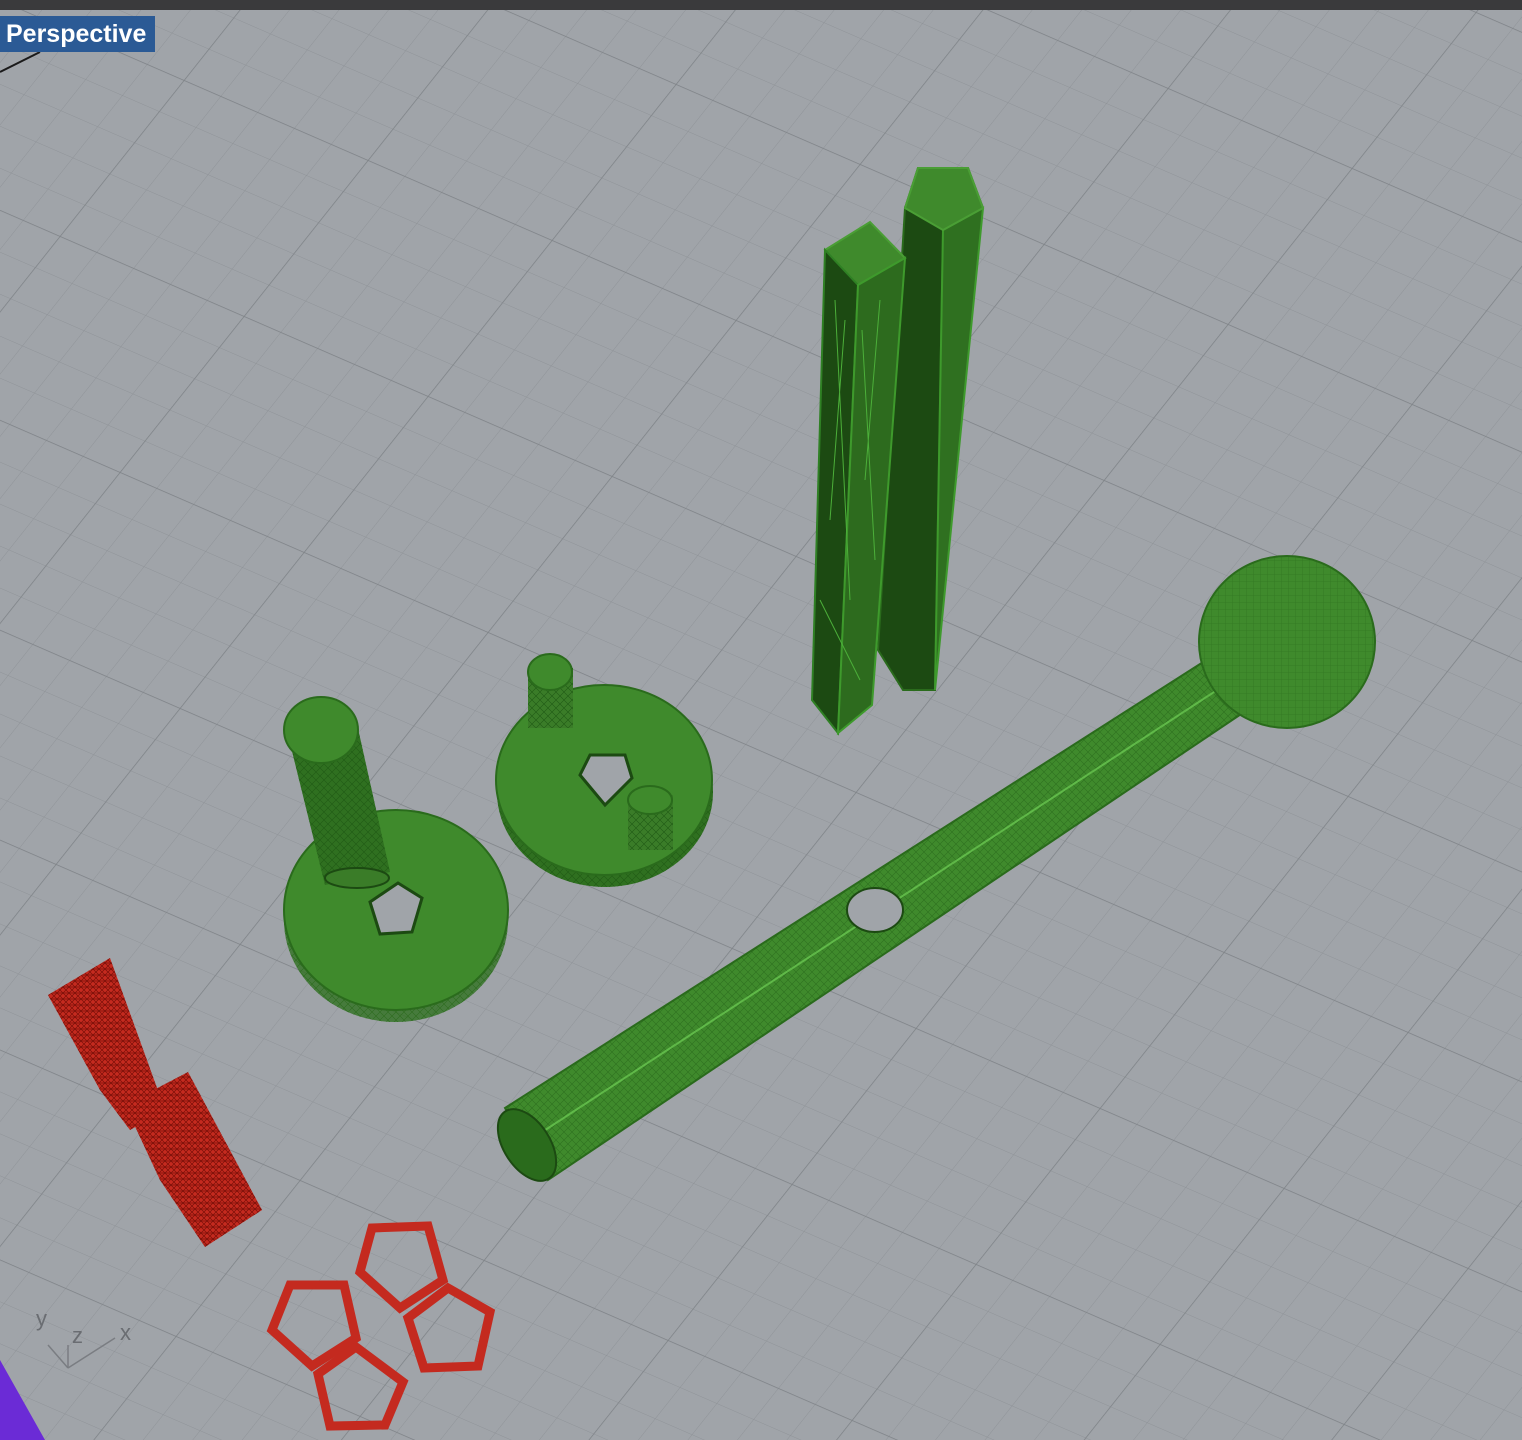  What do you see at coordinates (41, 1318) in the screenshot?
I see `axis-label-y: y` at bounding box center [41, 1318].